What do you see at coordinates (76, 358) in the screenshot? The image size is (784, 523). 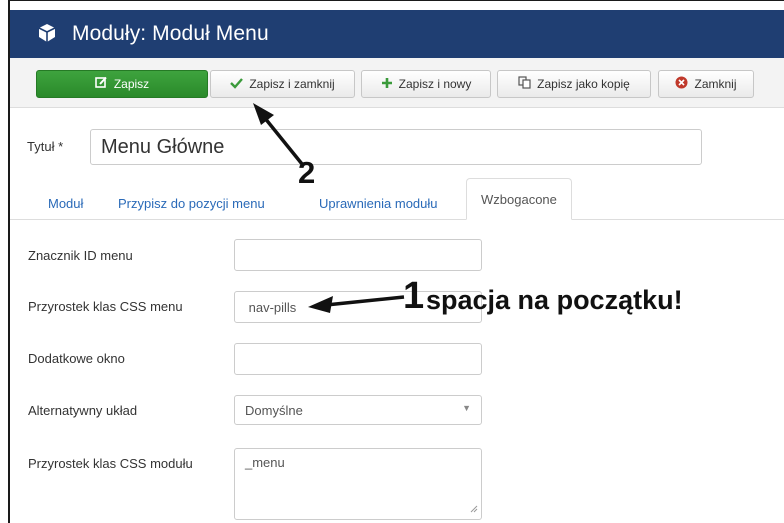 I see `target-position-label: Dodatkowe okno` at bounding box center [76, 358].